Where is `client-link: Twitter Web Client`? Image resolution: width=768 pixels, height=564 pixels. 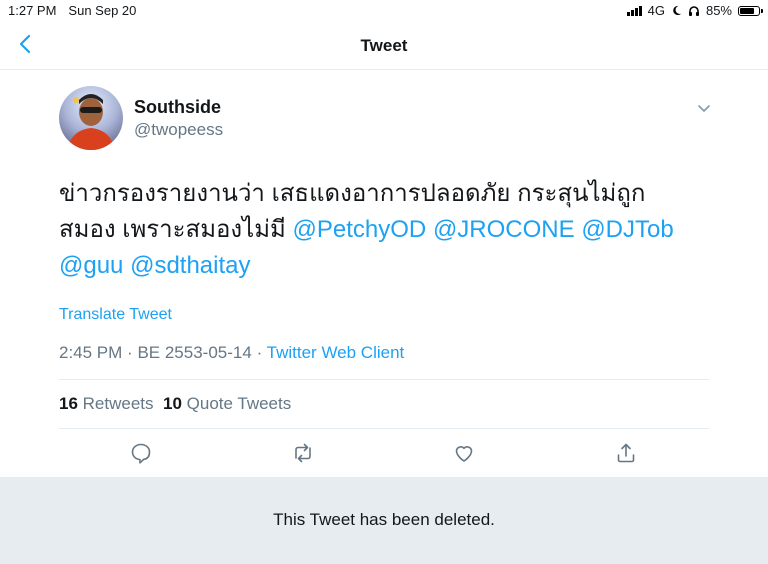
client-link: Twitter Web Client is located at coordinates (336, 352).